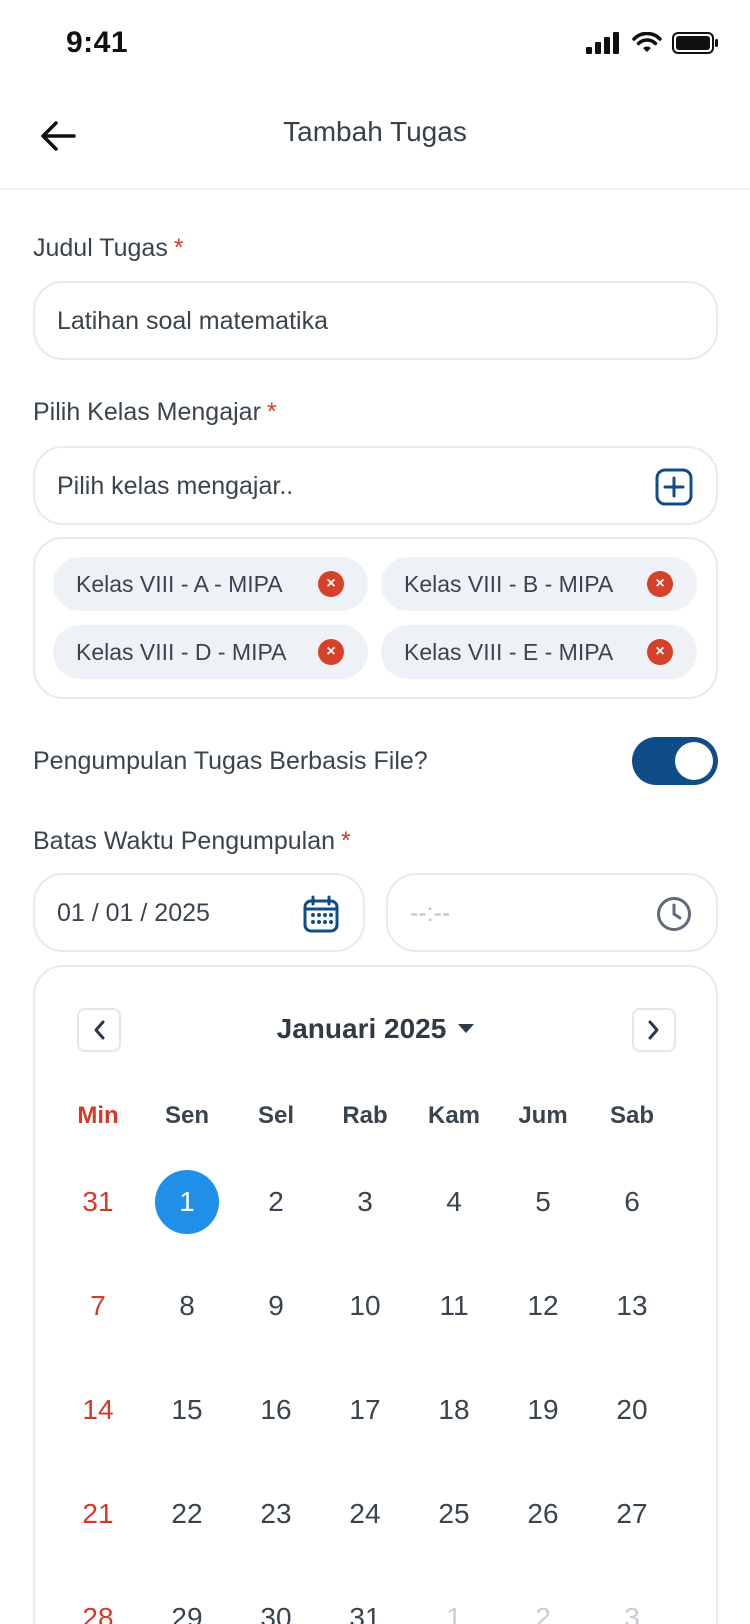  I want to click on clock-icon, so click(674, 914).